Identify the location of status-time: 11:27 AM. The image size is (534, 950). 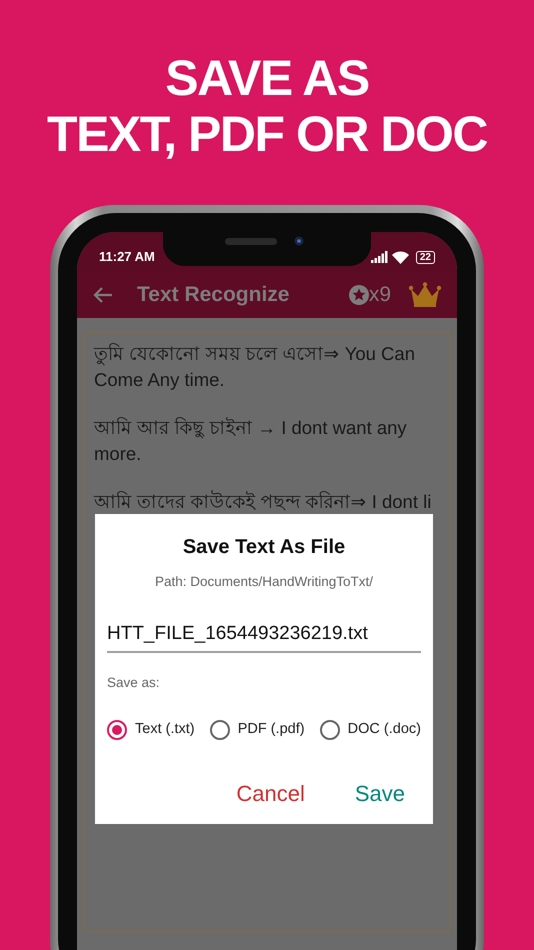
(127, 257).